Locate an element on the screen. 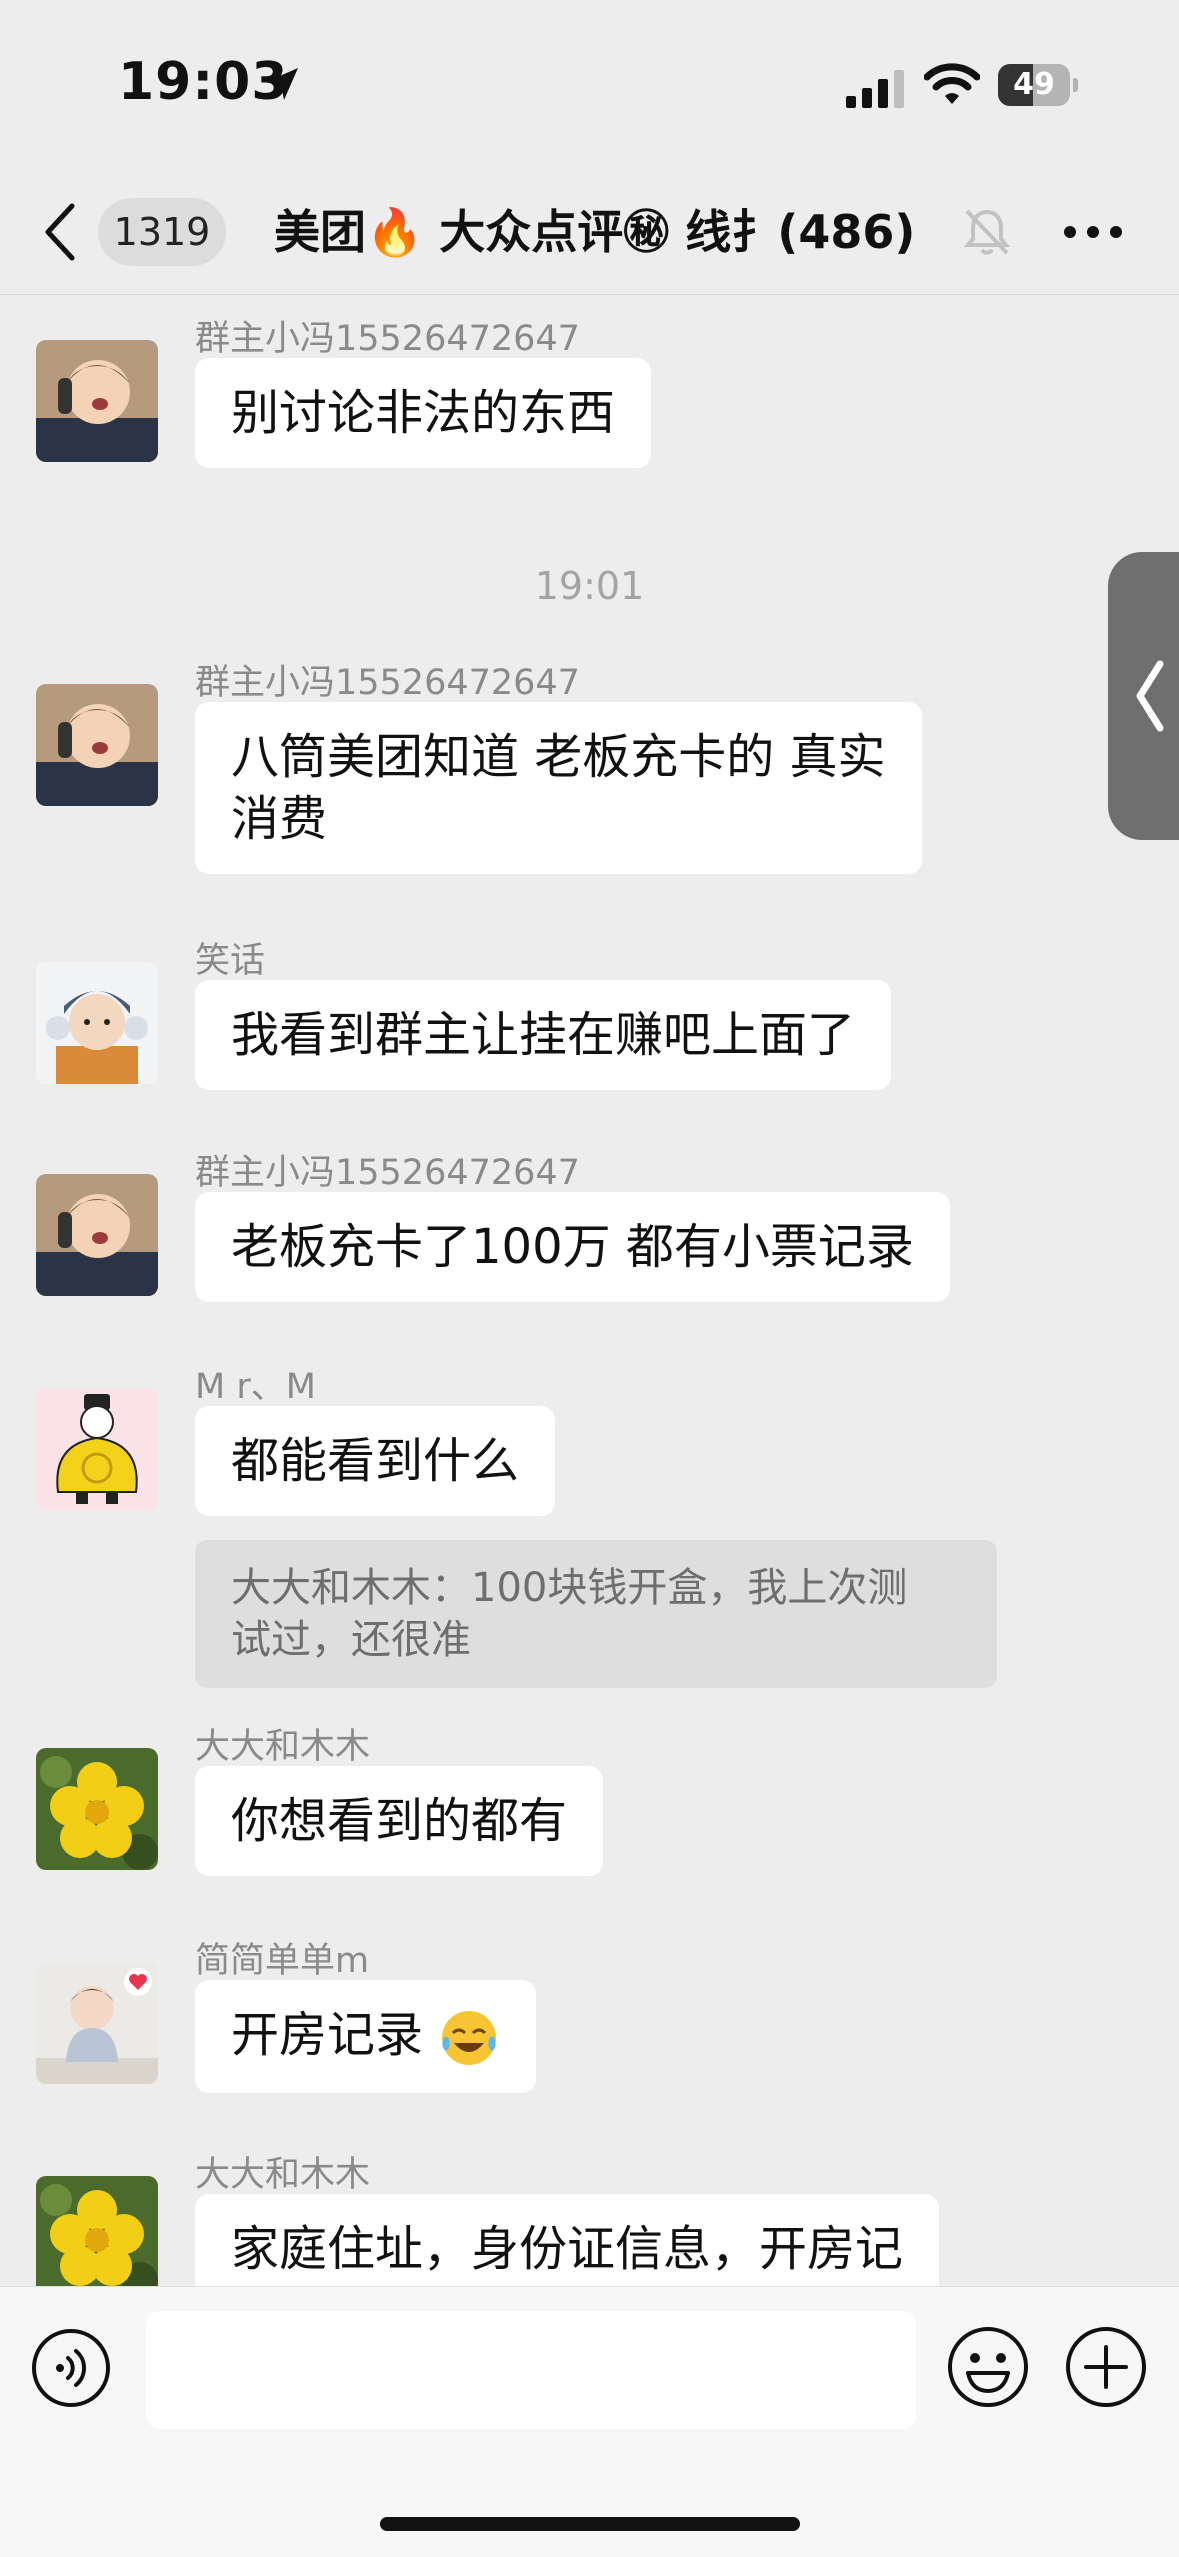  more-dots-icon is located at coordinates (1093, 232).